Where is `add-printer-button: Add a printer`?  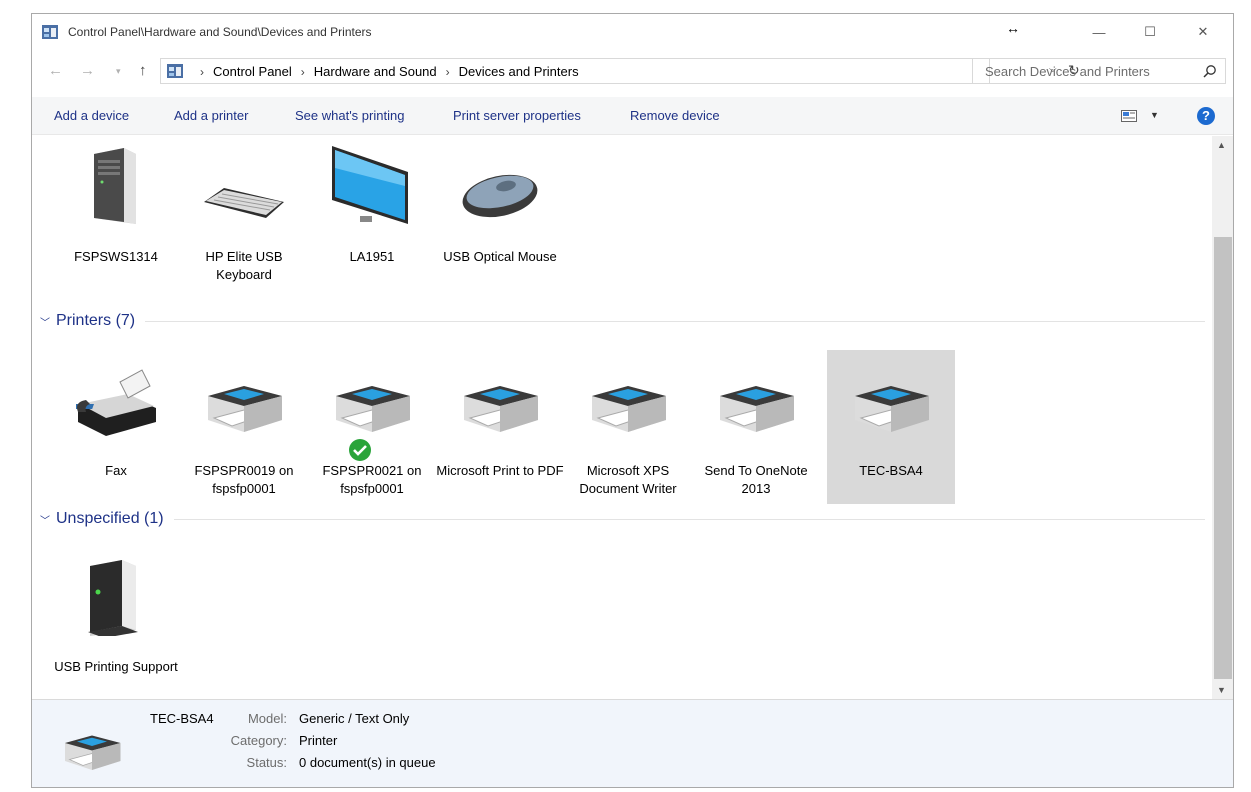 add-printer-button: Add a printer is located at coordinates (211, 115).